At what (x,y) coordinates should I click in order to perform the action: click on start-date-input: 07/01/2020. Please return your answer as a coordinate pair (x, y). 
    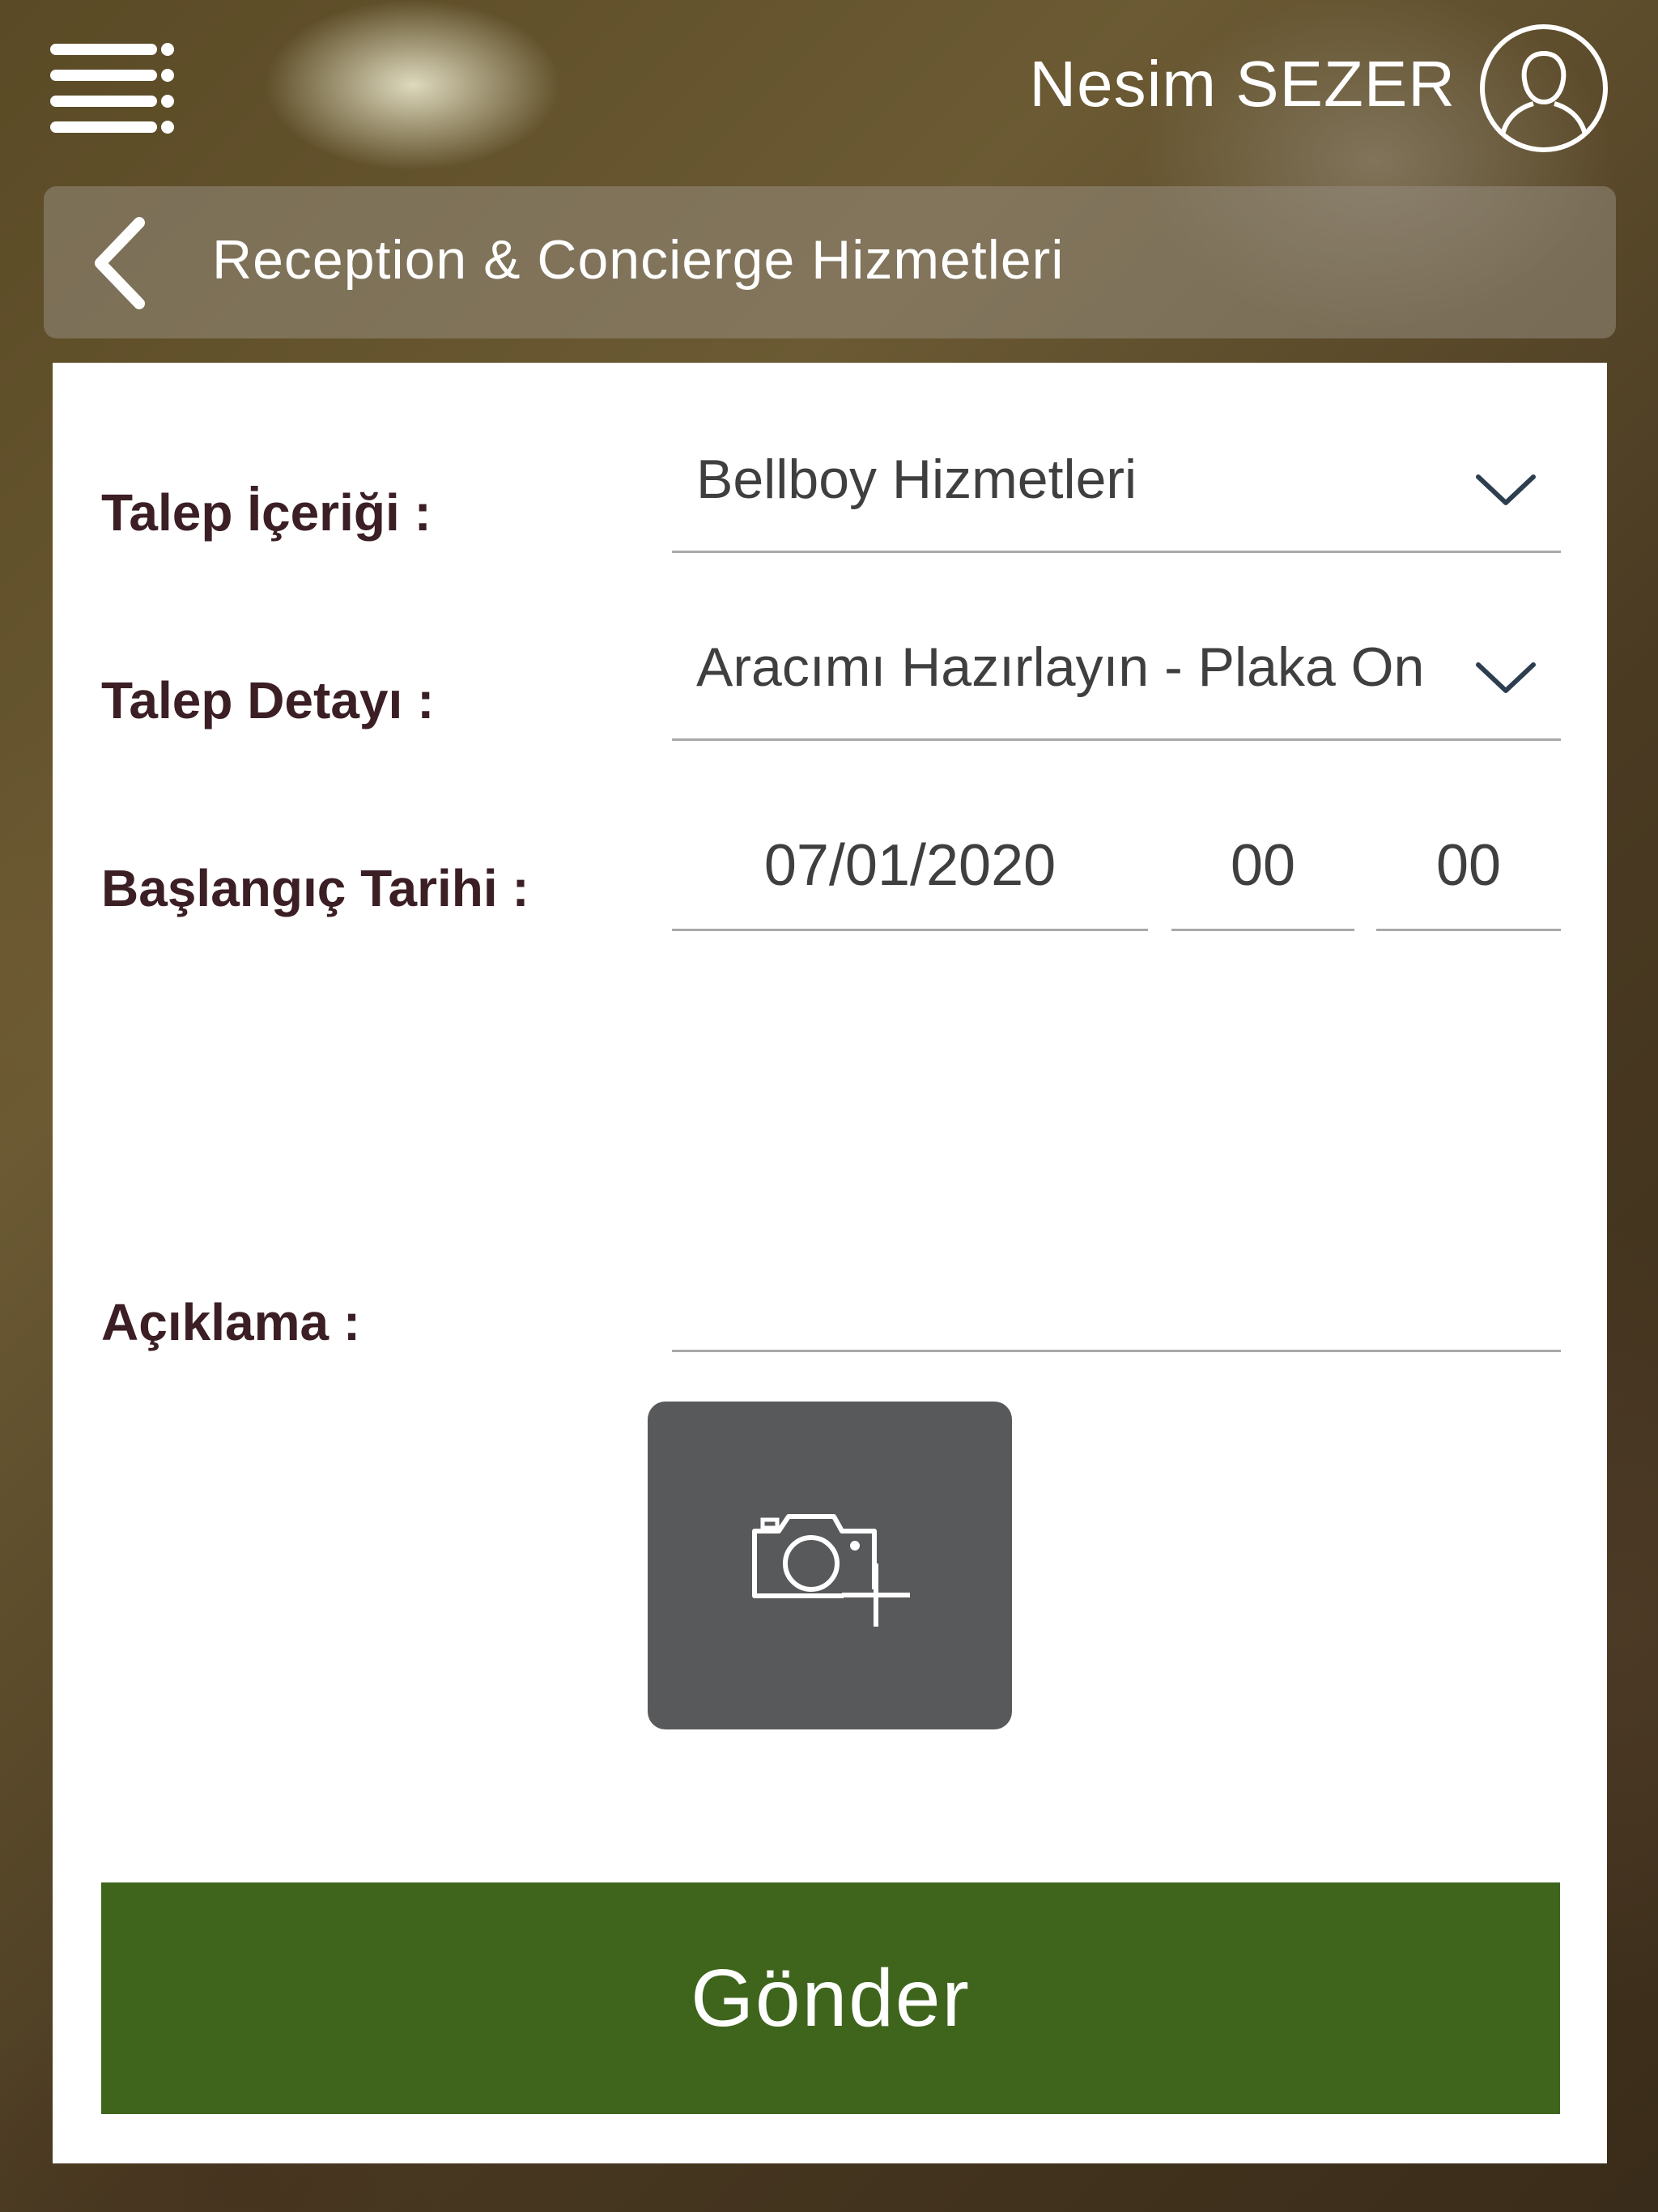
    Looking at the image, I should click on (910, 869).